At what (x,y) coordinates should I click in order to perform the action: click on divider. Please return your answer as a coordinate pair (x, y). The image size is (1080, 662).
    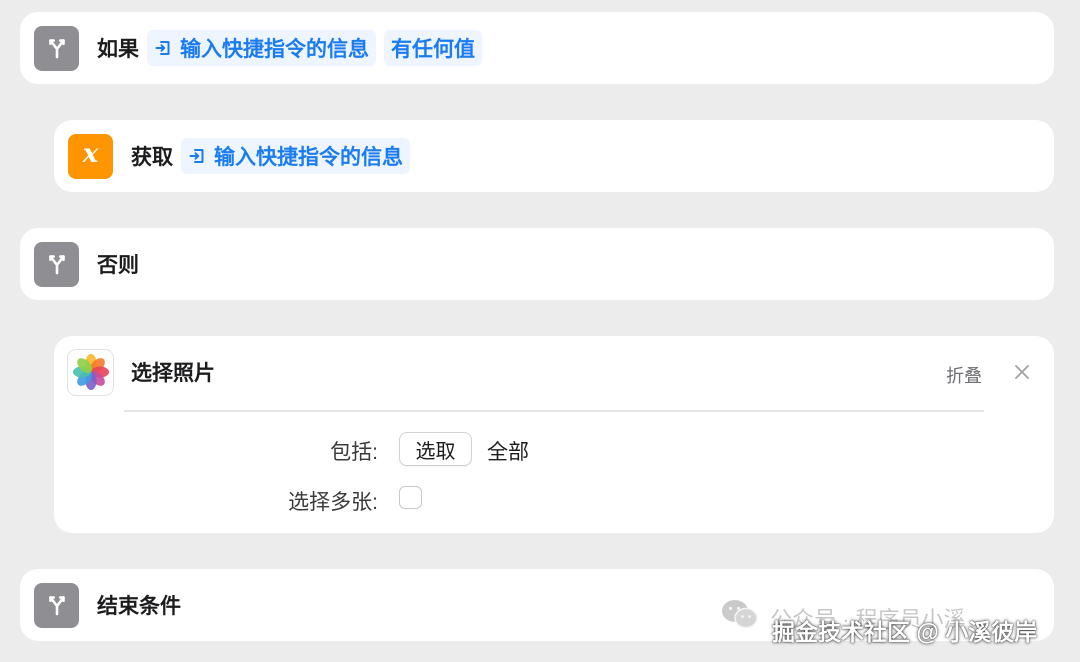
    Looking at the image, I should click on (554, 411).